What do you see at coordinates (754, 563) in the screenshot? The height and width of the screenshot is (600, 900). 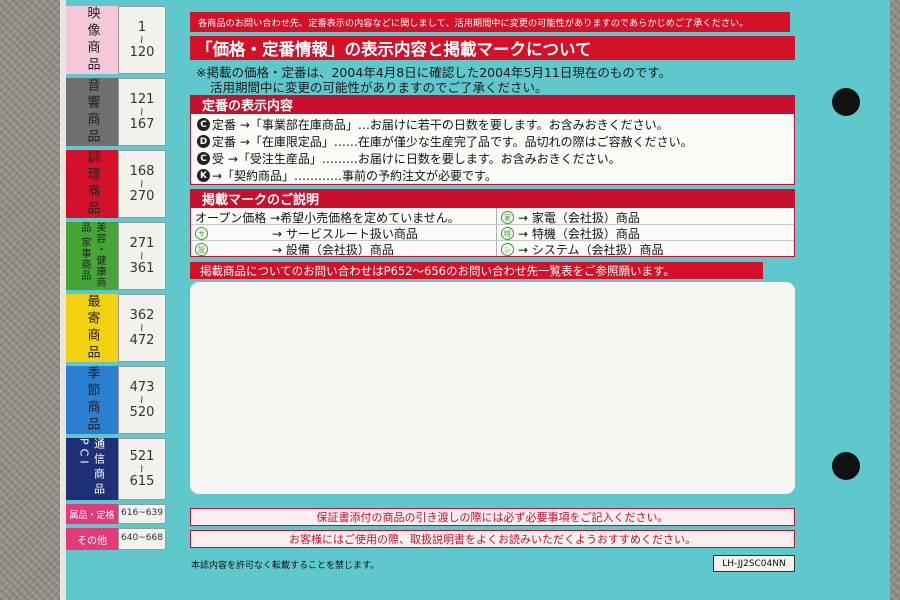 I see `product-code: LH-JJ2SC04NN` at bounding box center [754, 563].